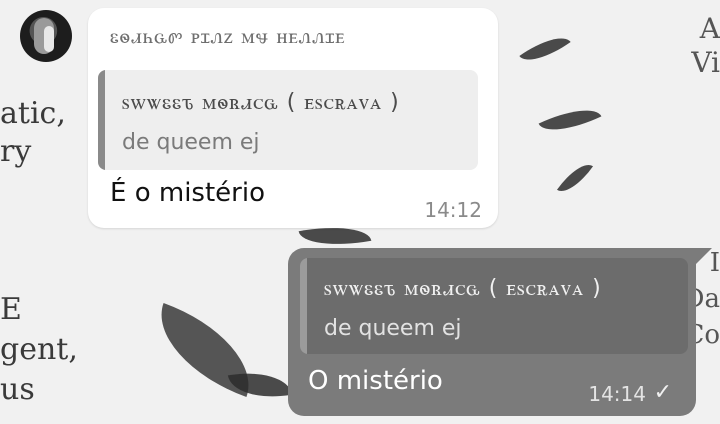 This screenshot has width=720, height=424. Describe the element at coordinates (704, 256) in the screenshot. I see `bubble-tail` at that location.